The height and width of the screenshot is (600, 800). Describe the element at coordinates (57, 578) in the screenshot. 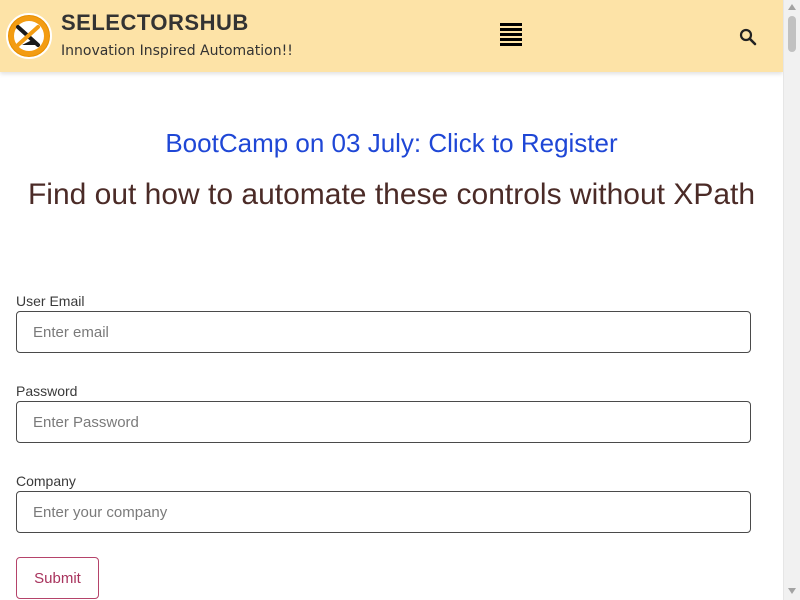

I see `submit-button: Submit` at that location.